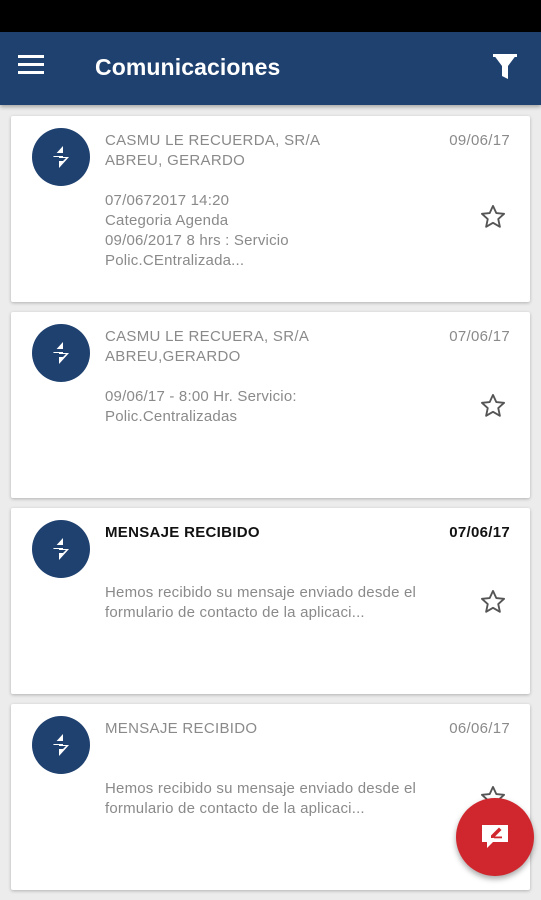 This screenshot has height=900, width=541. Describe the element at coordinates (173, 356) in the screenshot. I see `sender-line: ABREU,GERARDO` at that location.